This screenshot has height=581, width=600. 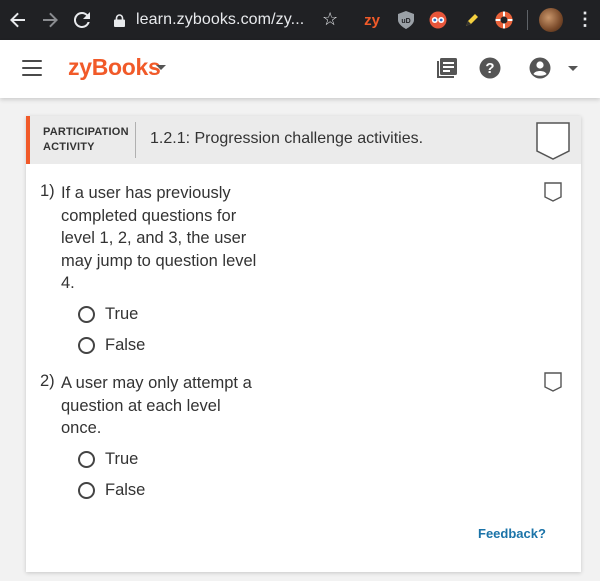 I want to click on ublock-icon: uD, so click(x=406, y=20).